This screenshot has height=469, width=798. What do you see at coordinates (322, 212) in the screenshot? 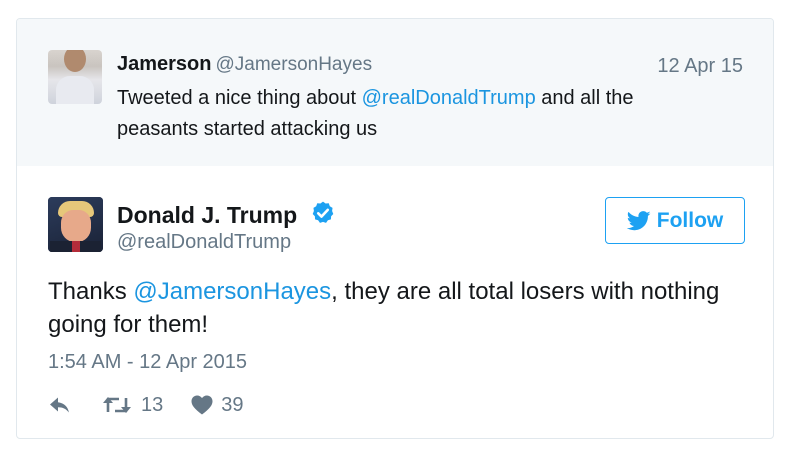
I see `verified-badge-icon` at bounding box center [322, 212].